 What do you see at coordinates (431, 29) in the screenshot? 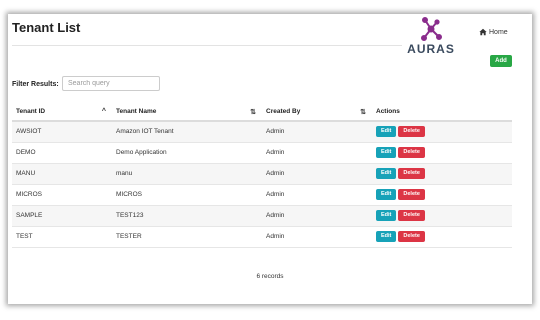
I see `logo-mark-icon` at bounding box center [431, 29].